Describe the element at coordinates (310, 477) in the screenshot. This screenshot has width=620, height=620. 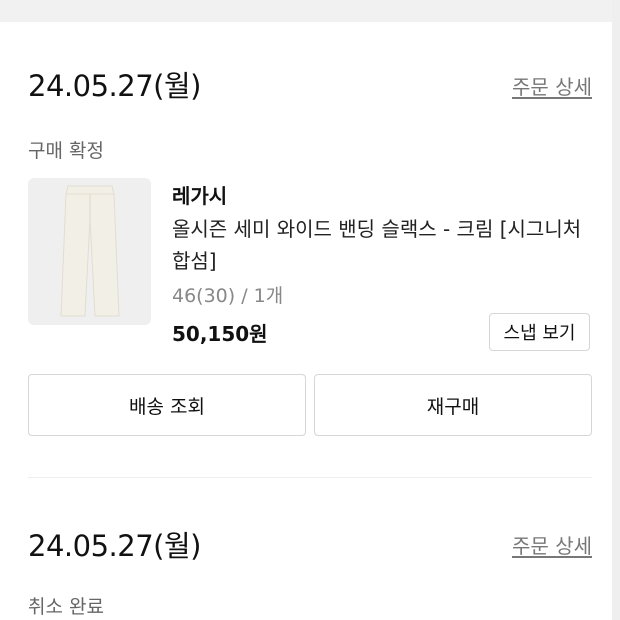
I see `section-divider` at that location.